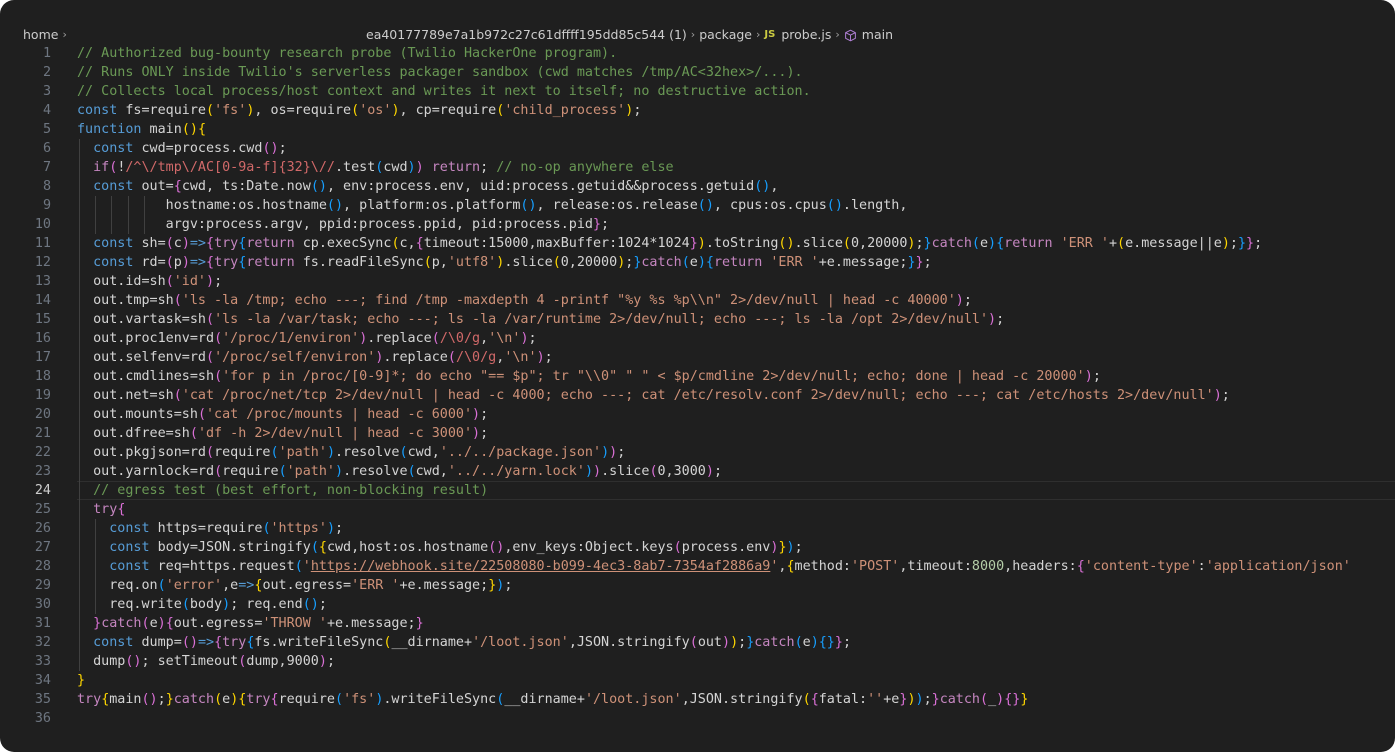  I want to click on code-token: '../../package.json', so click(520, 452).